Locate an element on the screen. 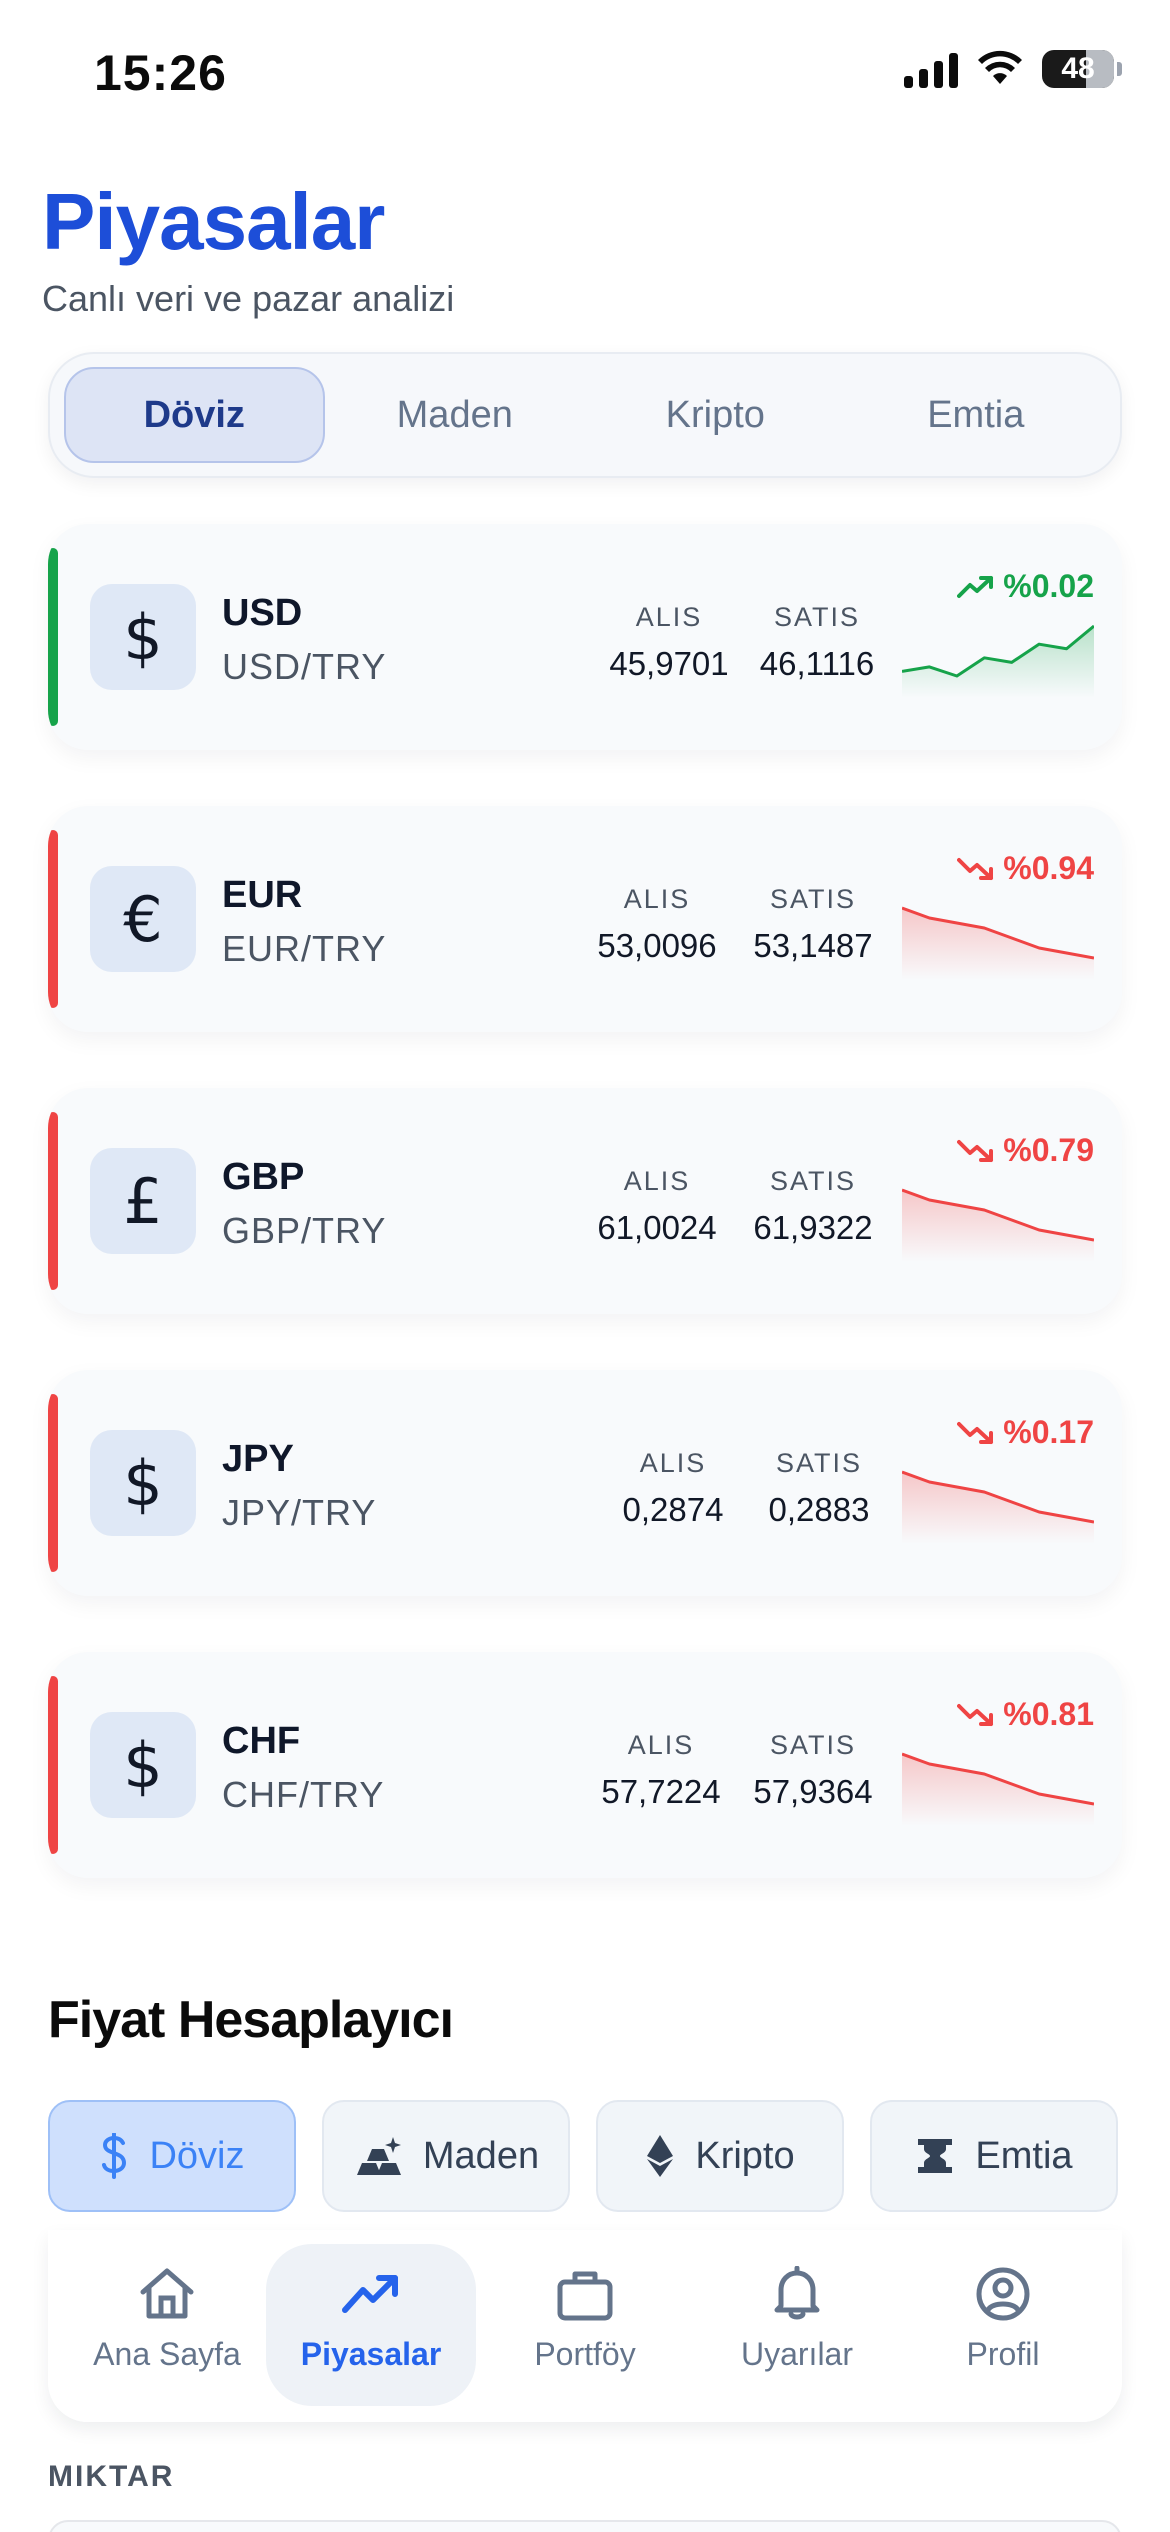 This screenshot has width=1170, height=2532. status-bar: 15:26 48 is located at coordinates (585, 70).